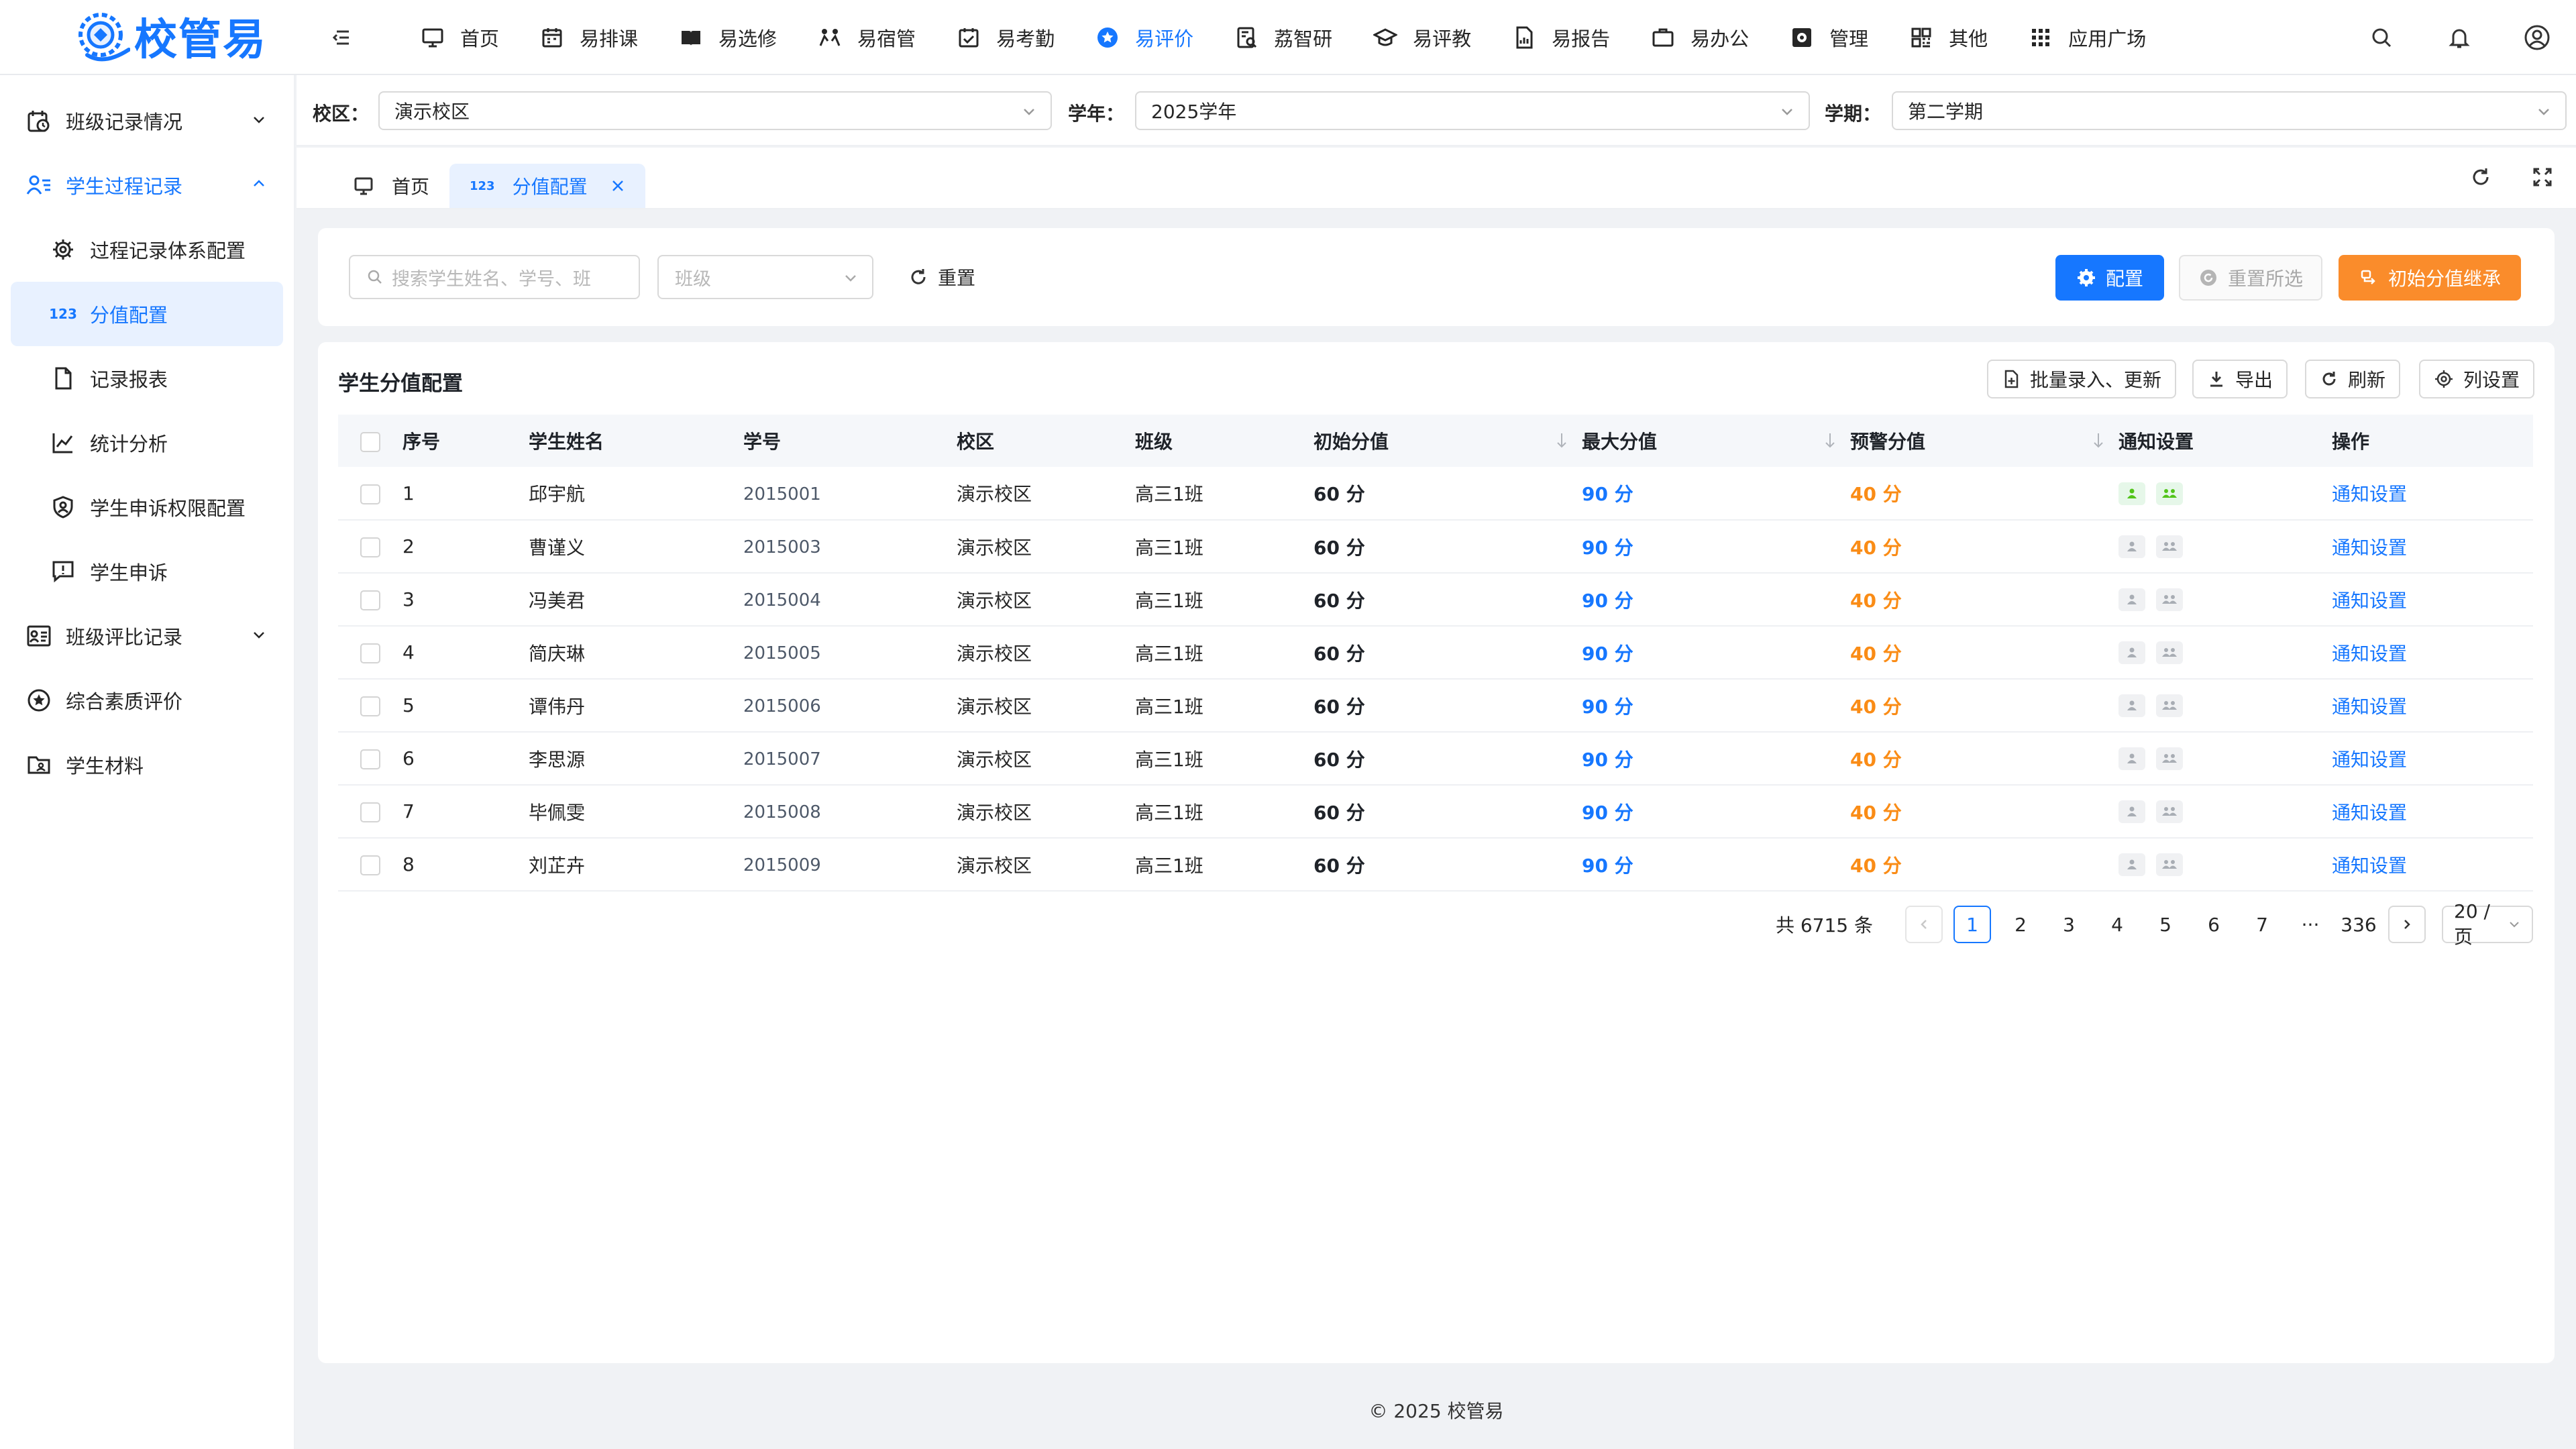  I want to click on sidebar-item: 记录报表, so click(147, 378).